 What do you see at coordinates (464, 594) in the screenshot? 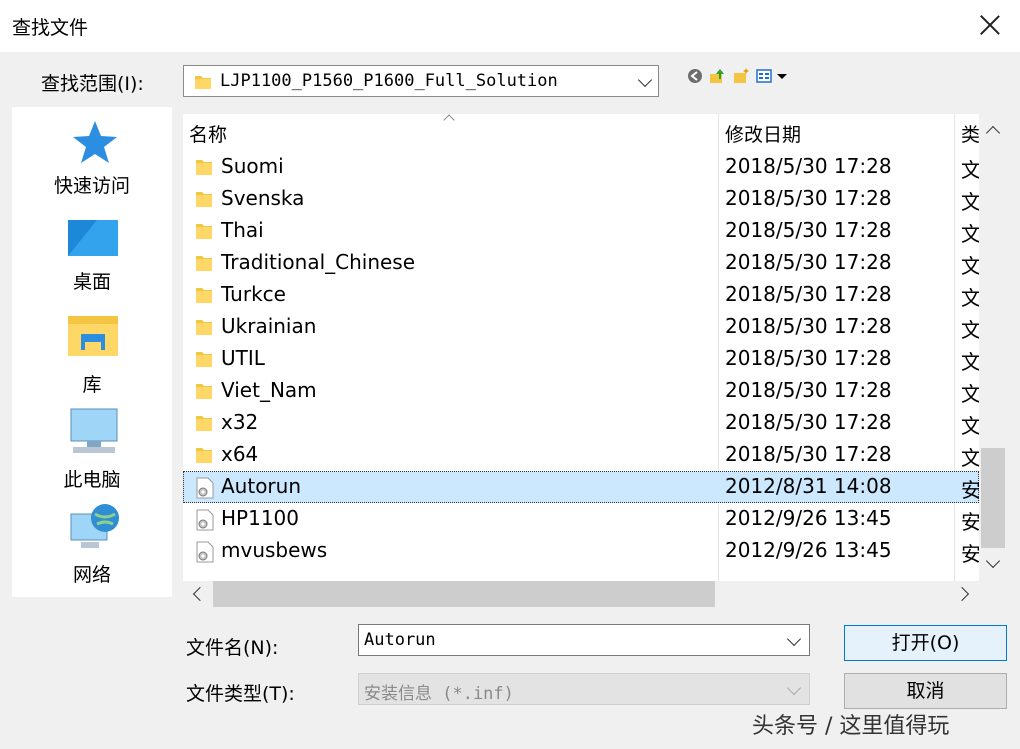
I see `horizontal-scroll-thumb` at bounding box center [464, 594].